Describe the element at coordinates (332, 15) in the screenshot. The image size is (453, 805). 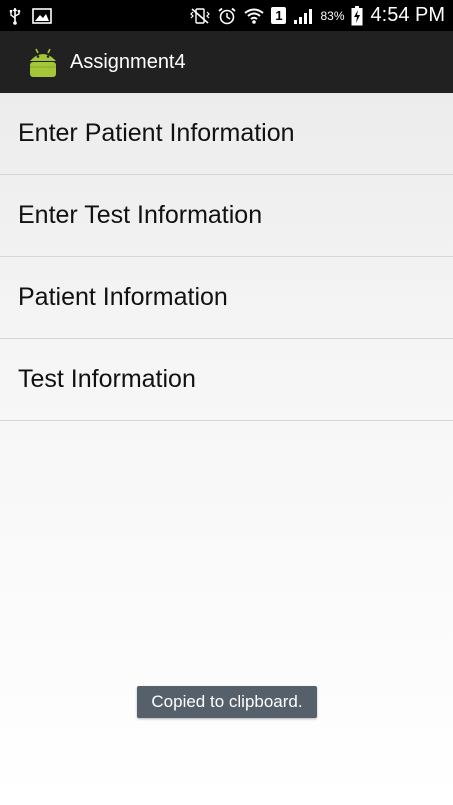
I see `battery-percent: 83%` at that location.